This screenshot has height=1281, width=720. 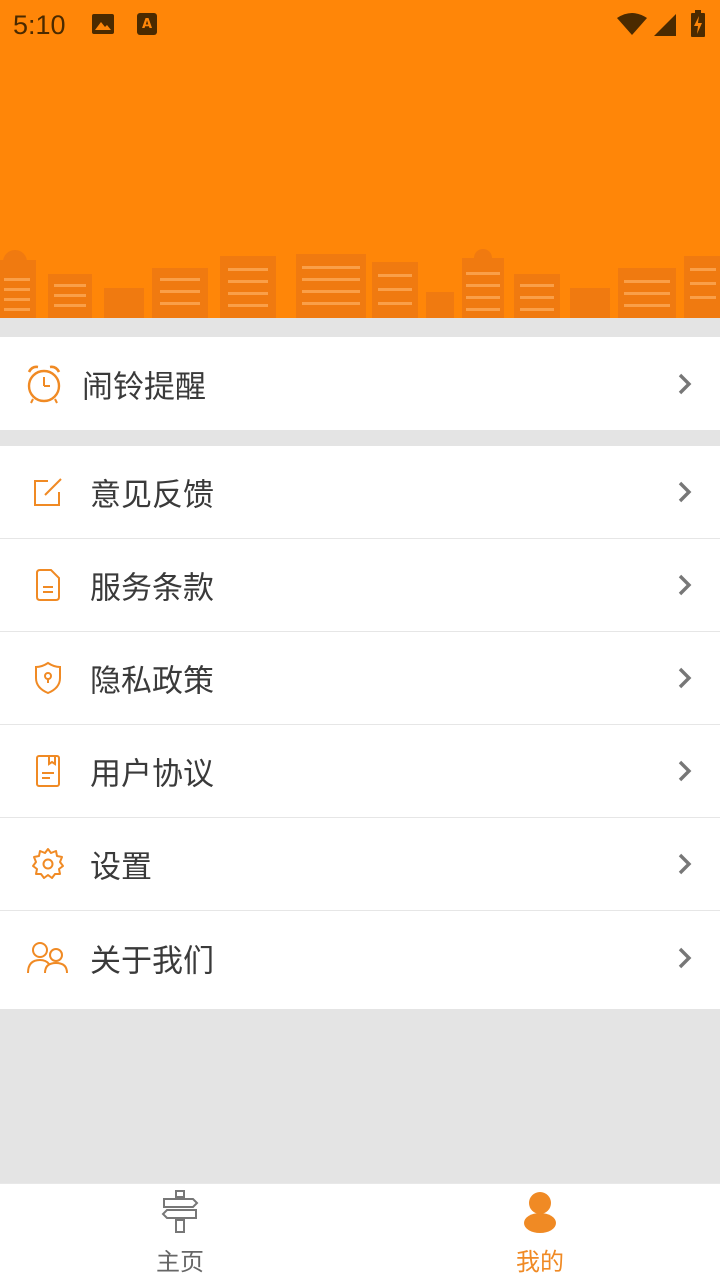 What do you see at coordinates (360, 25) in the screenshot?
I see `status-bar: 5:10 A` at bounding box center [360, 25].